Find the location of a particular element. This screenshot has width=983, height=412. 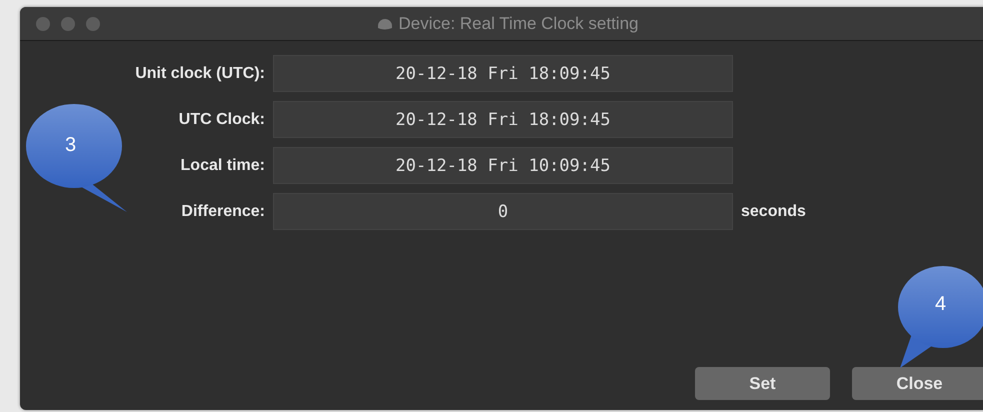

minimize-window-button is located at coordinates (68, 23).